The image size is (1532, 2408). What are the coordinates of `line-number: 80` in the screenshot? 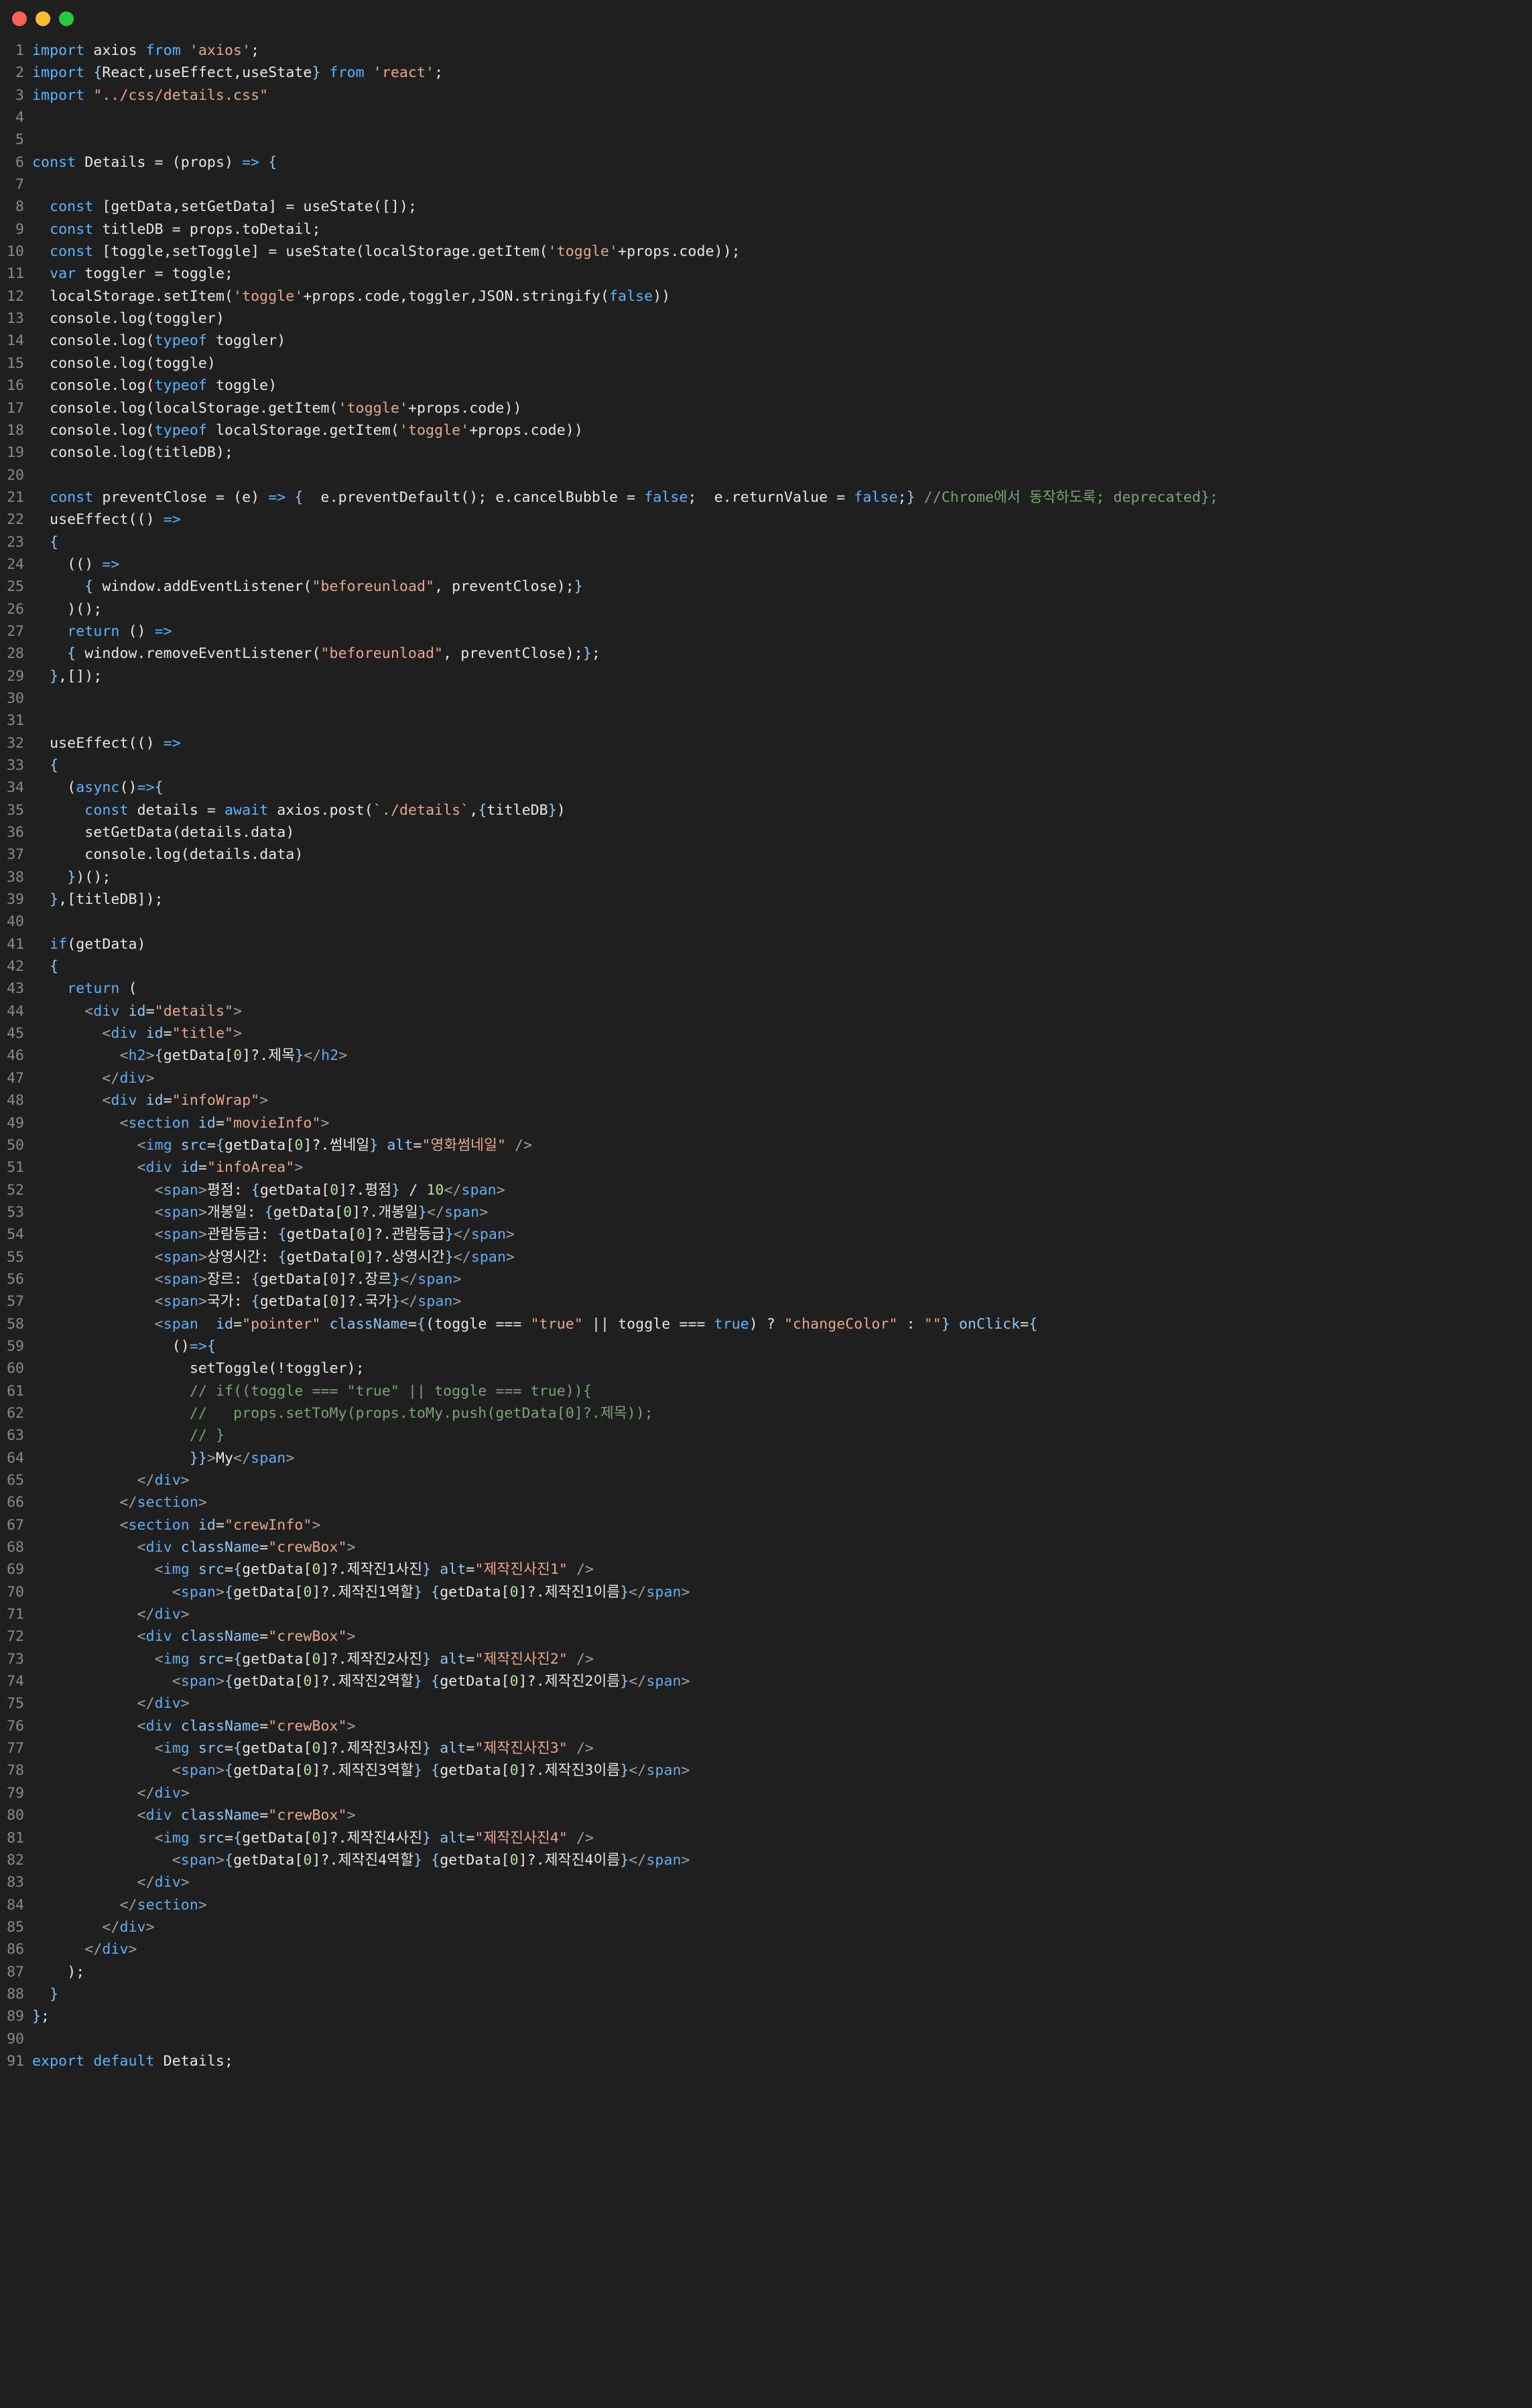 It's located at (16, 1815).